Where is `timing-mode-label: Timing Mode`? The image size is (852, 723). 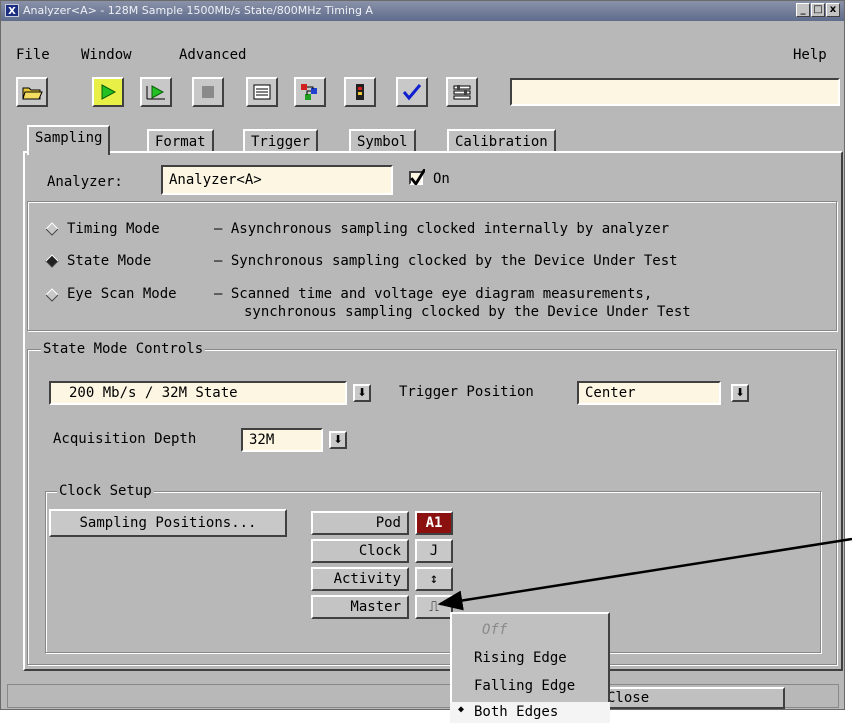
timing-mode-label: Timing Mode is located at coordinates (113, 229).